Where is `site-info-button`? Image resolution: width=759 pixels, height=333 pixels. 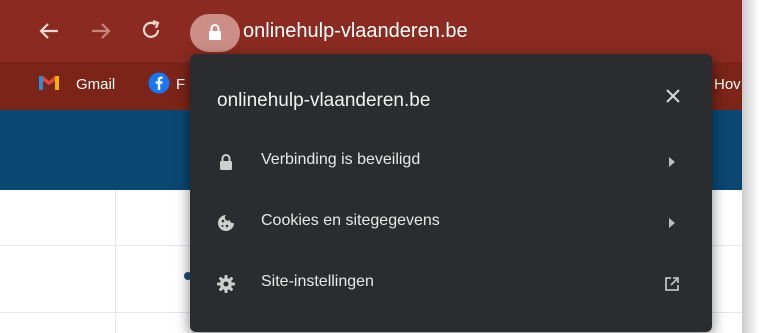
site-info-button is located at coordinates (215, 33).